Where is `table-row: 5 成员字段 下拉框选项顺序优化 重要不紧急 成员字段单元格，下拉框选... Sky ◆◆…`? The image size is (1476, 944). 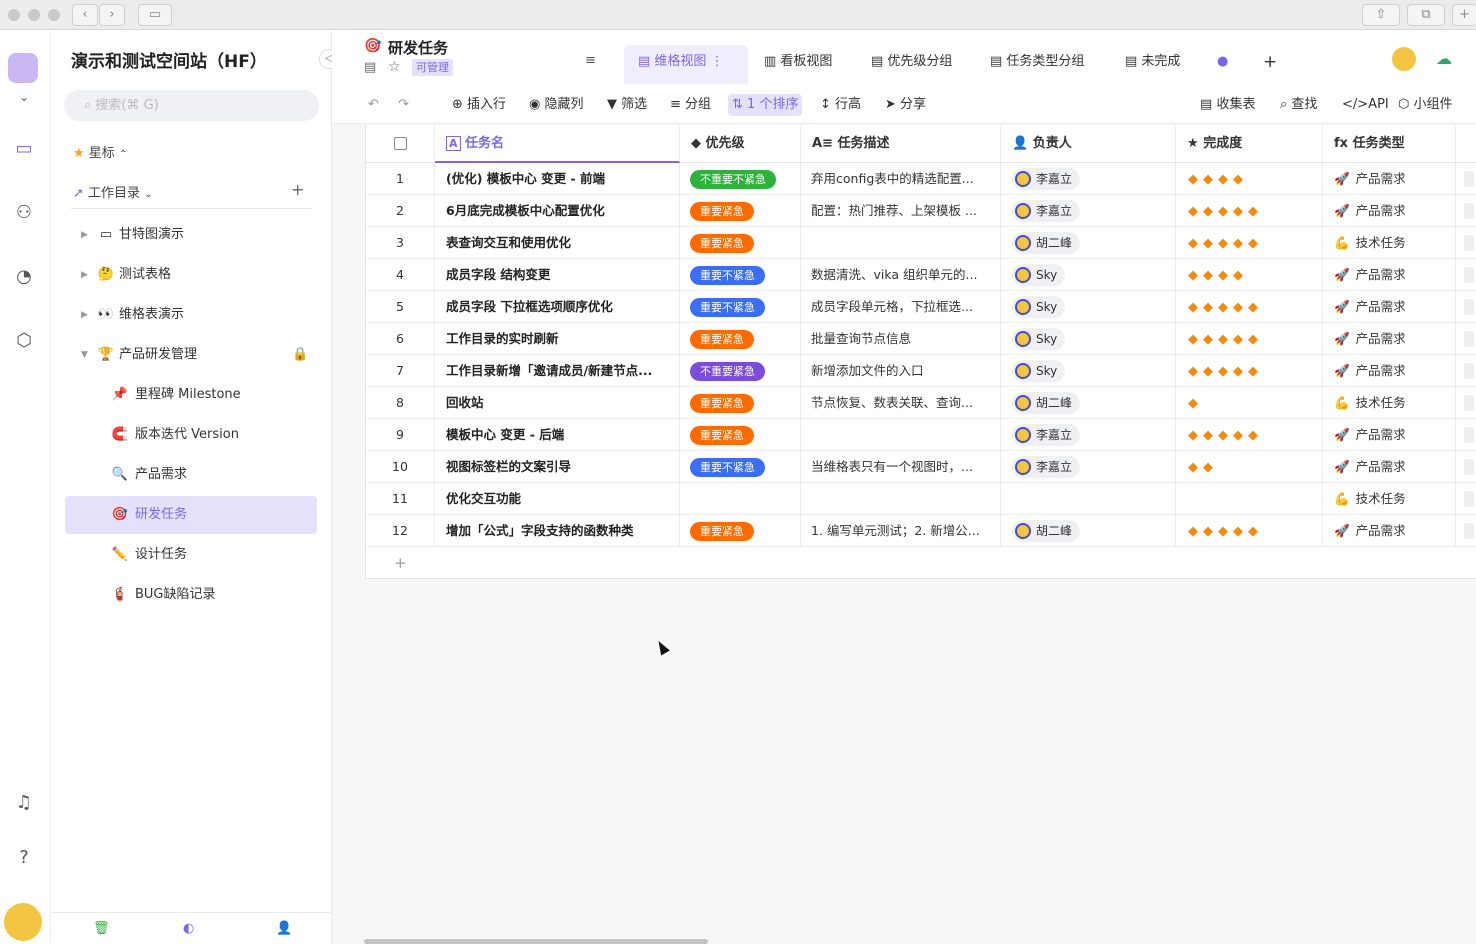
table-row: 5 成员字段 下拉框选项顺序优化 重要不紧急 成员字段单元格，下拉框选... Sky ◆◆… is located at coordinates (921, 307).